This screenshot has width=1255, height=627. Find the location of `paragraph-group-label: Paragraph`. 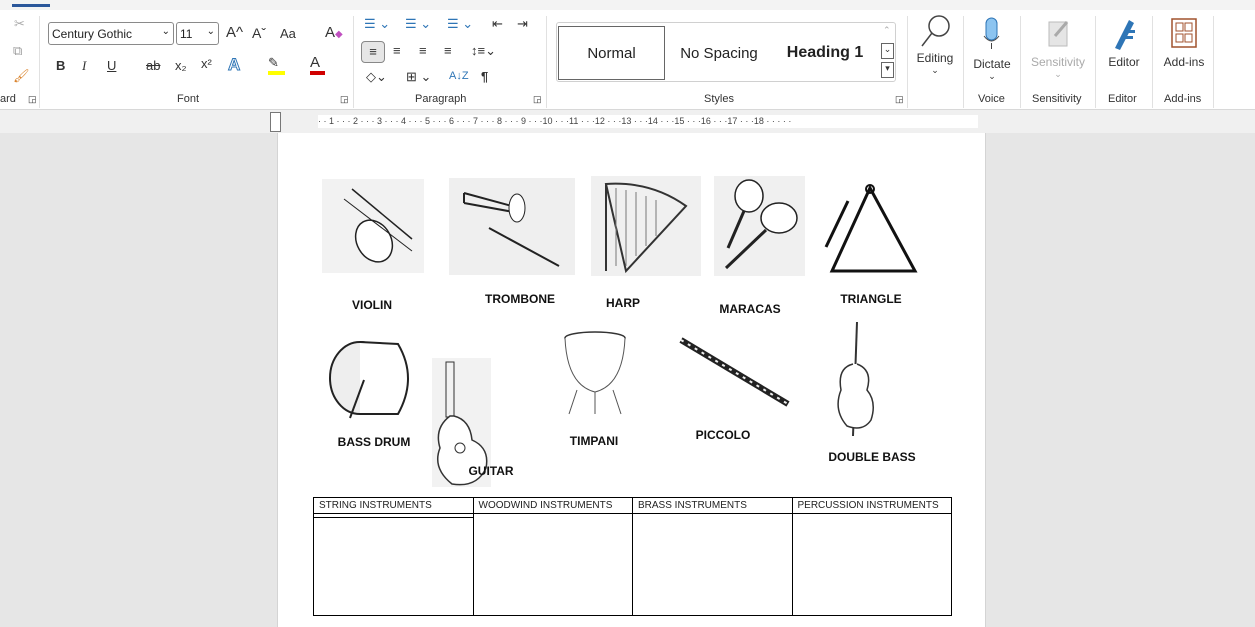

paragraph-group-label: Paragraph is located at coordinates (441, 99).